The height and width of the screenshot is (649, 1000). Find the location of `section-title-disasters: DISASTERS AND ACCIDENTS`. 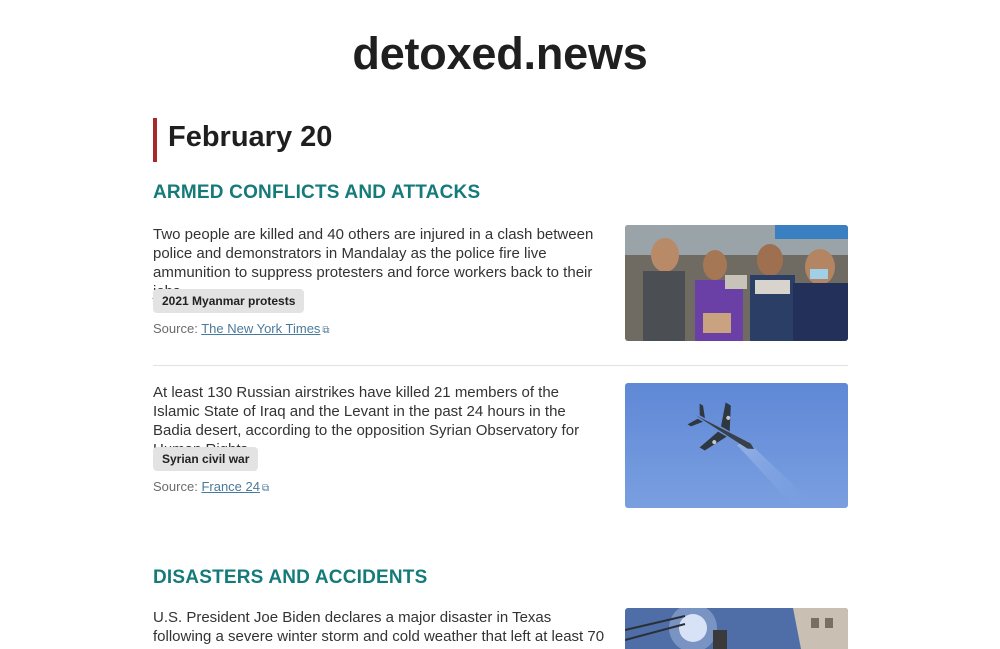

section-title-disasters: DISASTERS AND ACCIDENTS is located at coordinates (290, 577).